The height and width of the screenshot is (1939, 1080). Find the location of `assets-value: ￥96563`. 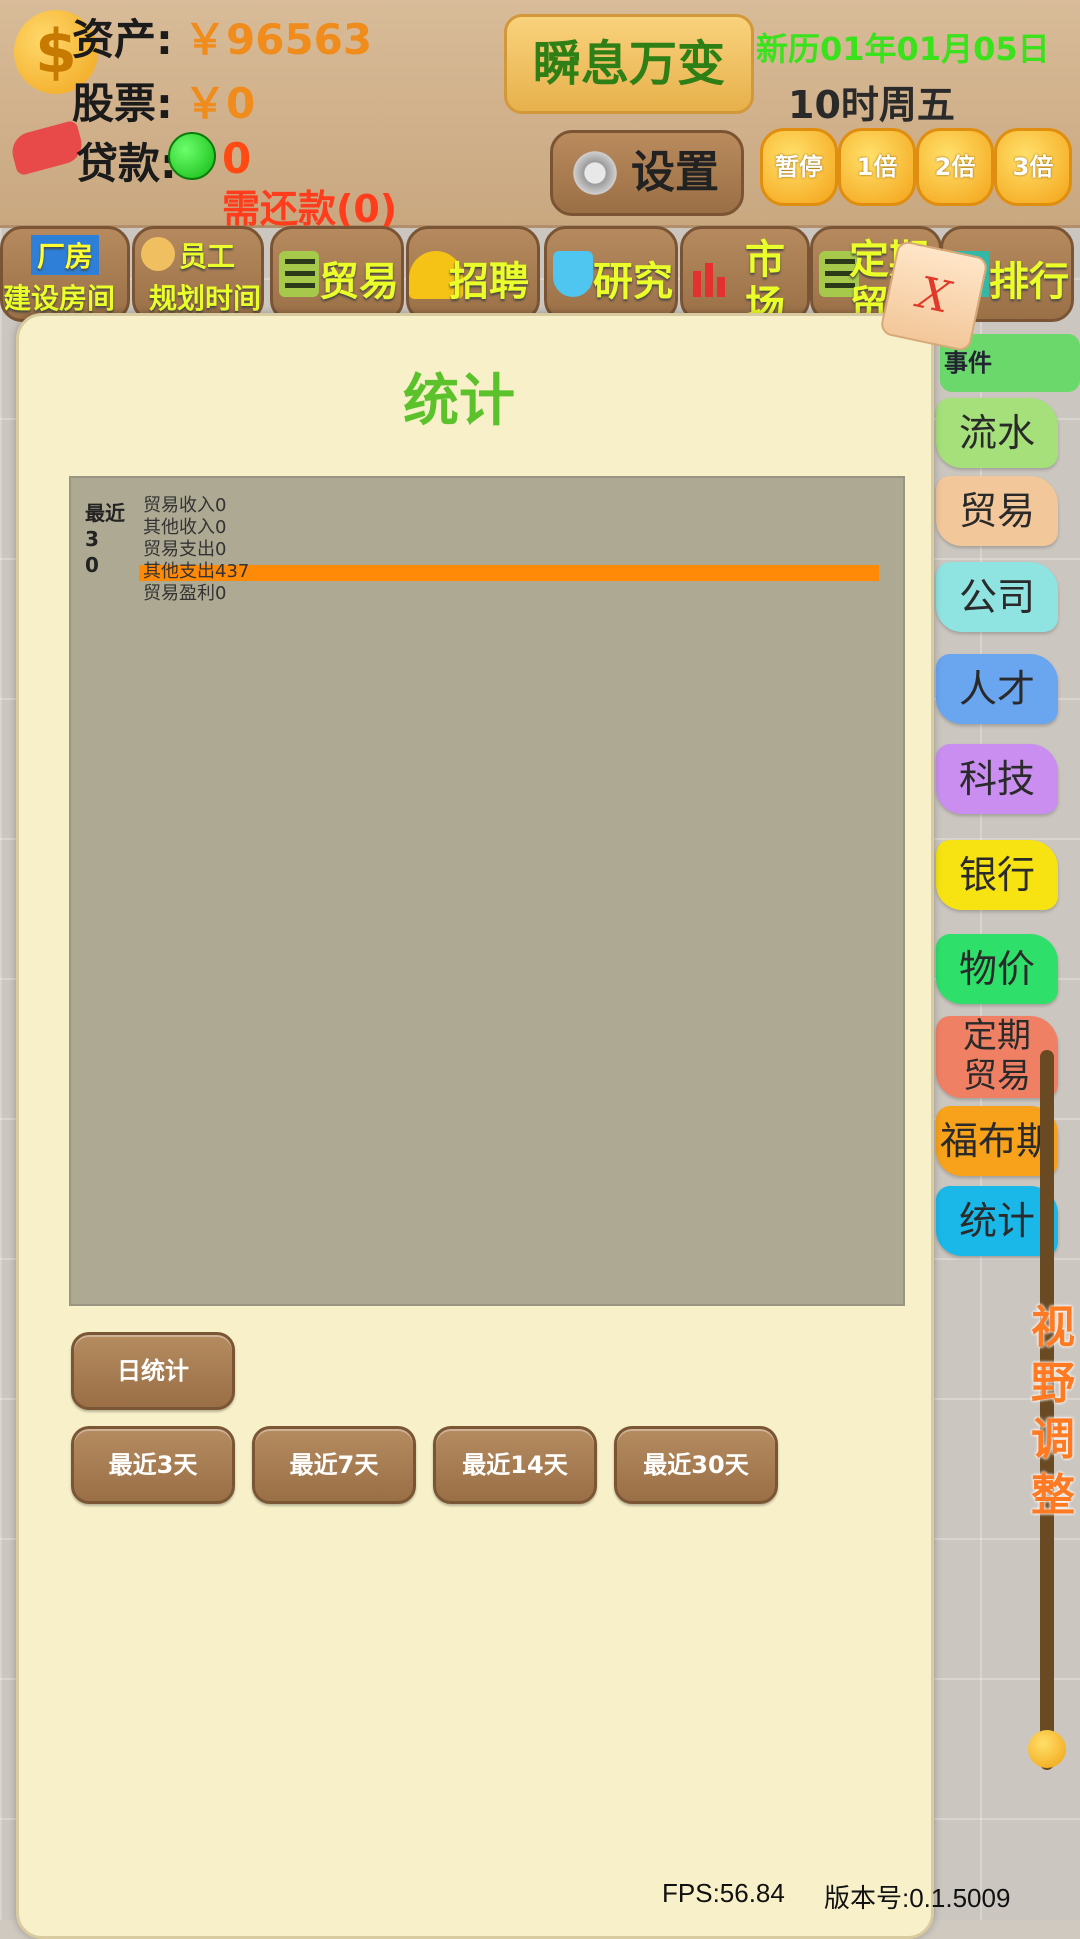

assets-value: ￥96563 is located at coordinates (278, 39).